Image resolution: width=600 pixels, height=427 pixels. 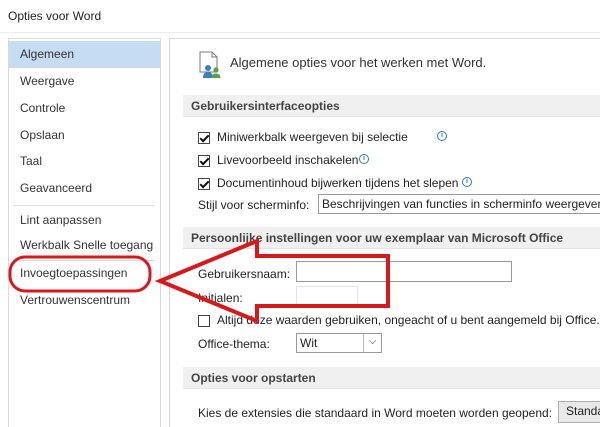 I want to click on screentip-label: Stijl voor scherminfo:, so click(x=254, y=205).